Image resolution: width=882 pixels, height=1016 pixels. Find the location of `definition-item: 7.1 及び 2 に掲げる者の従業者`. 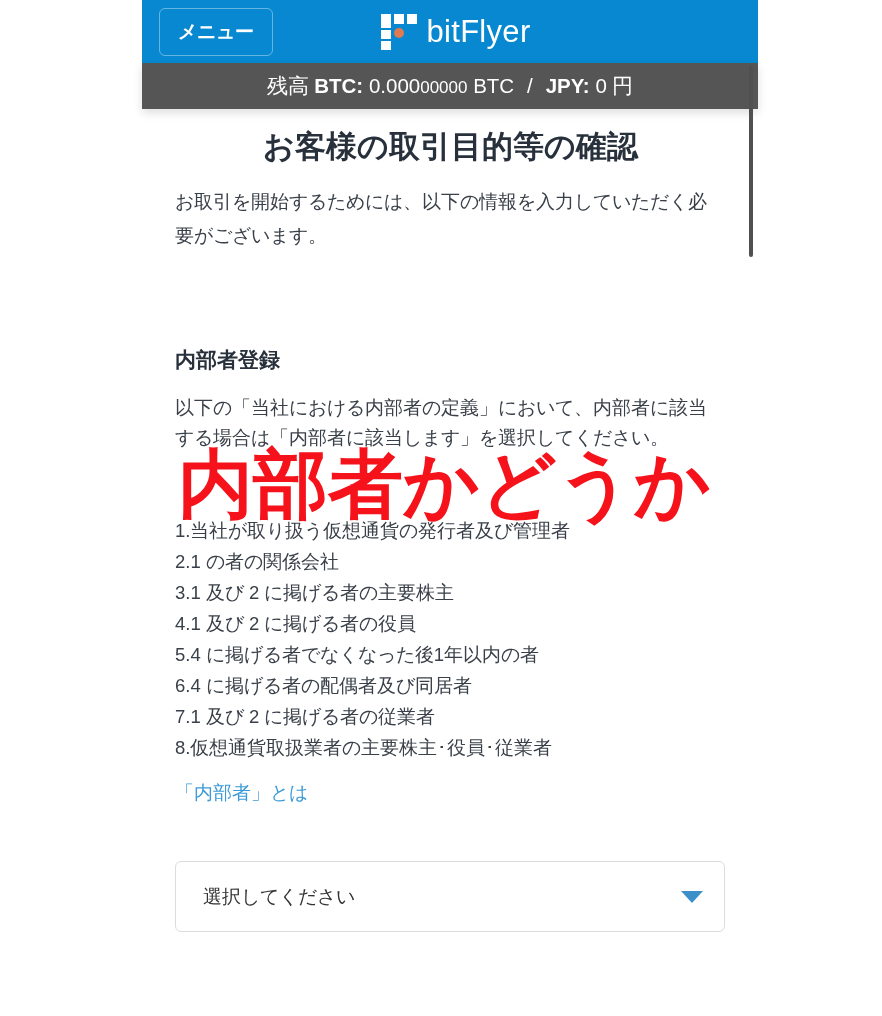

definition-item: 7.1 及び 2 に掲げる者の従業者 is located at coordinates (306, 717).